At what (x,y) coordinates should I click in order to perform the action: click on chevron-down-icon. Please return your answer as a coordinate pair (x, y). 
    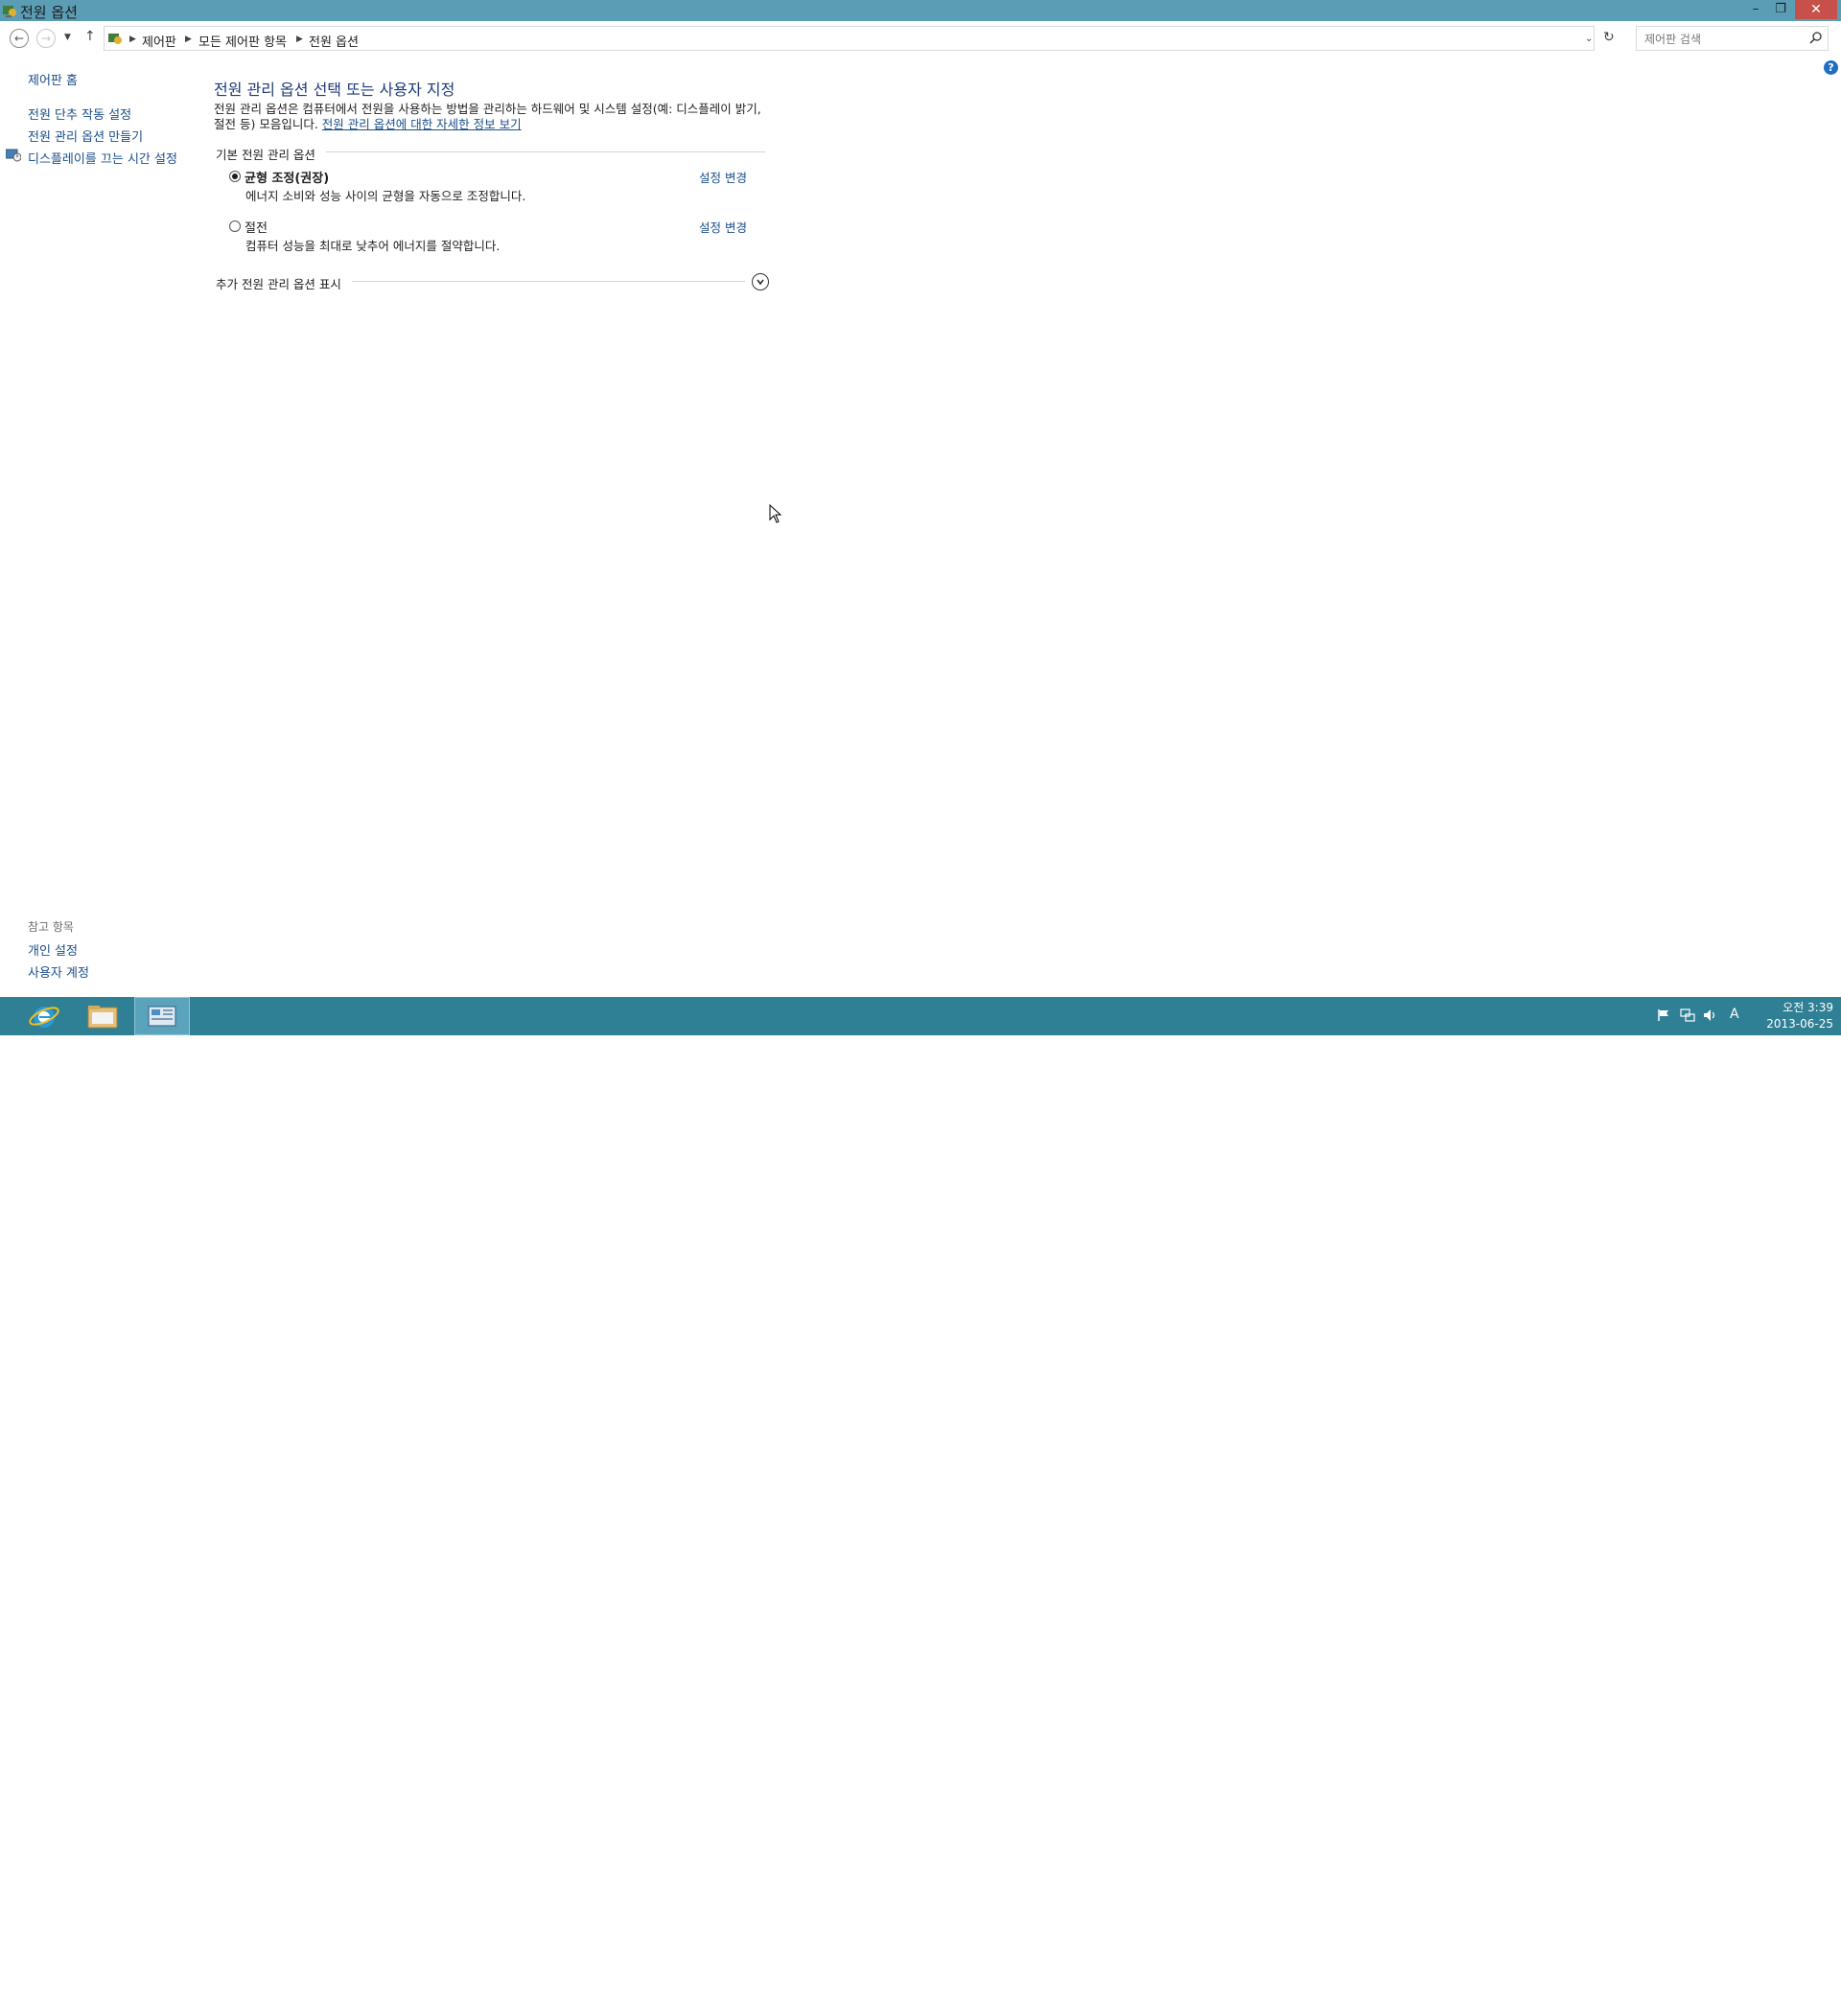
    Looking at the image, I should click on (760, 282).